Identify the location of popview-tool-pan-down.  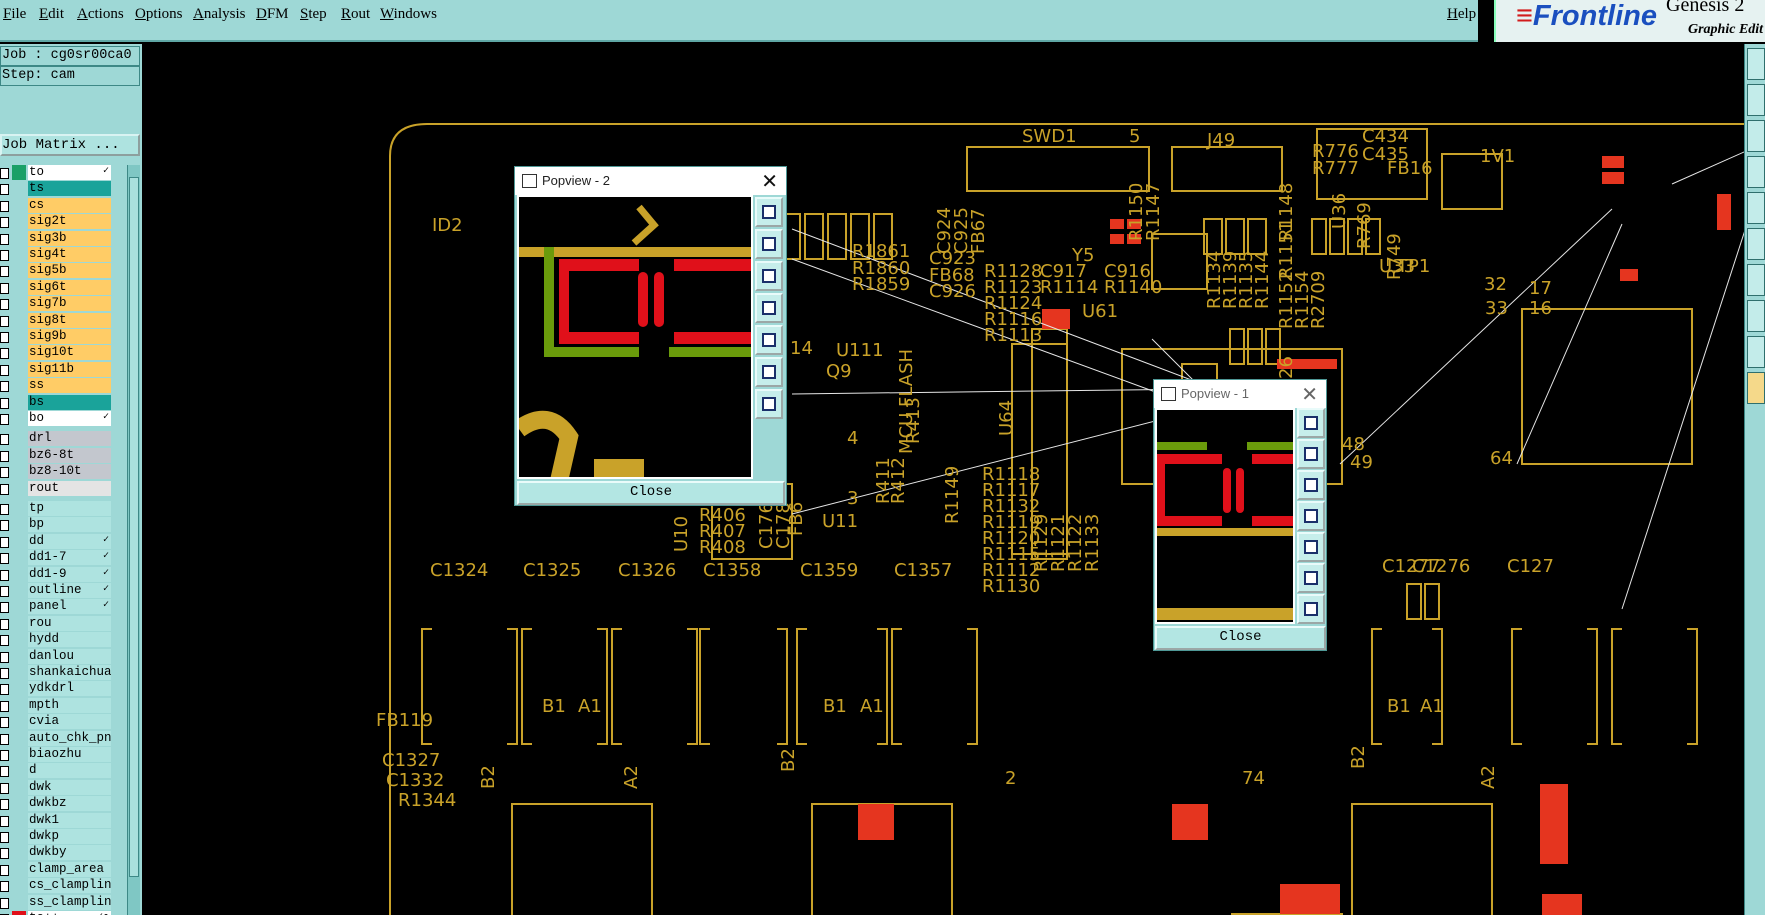
(769, 276).